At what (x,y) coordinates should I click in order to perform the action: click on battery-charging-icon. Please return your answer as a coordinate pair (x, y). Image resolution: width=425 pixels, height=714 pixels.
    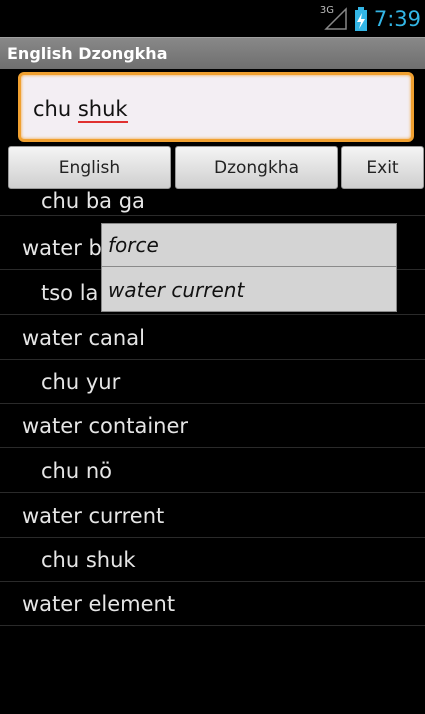
    Looking at the image, I should click on (360, 19).